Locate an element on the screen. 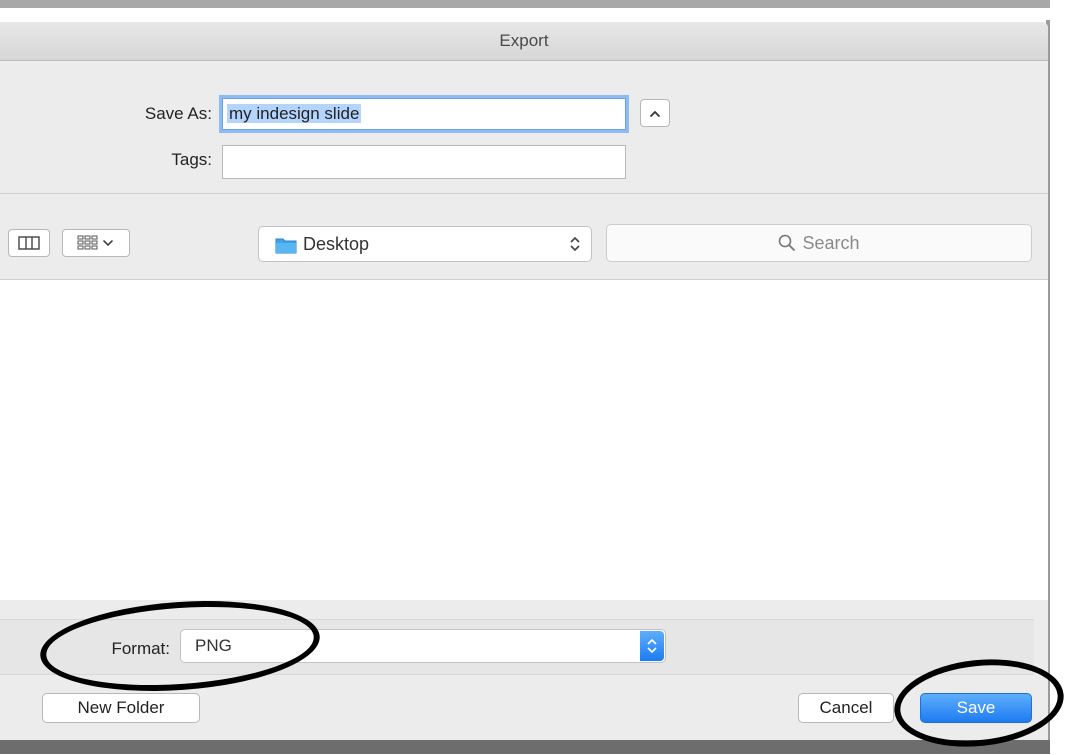  save-as-label: Save As: is located at coordinates (178, 113).